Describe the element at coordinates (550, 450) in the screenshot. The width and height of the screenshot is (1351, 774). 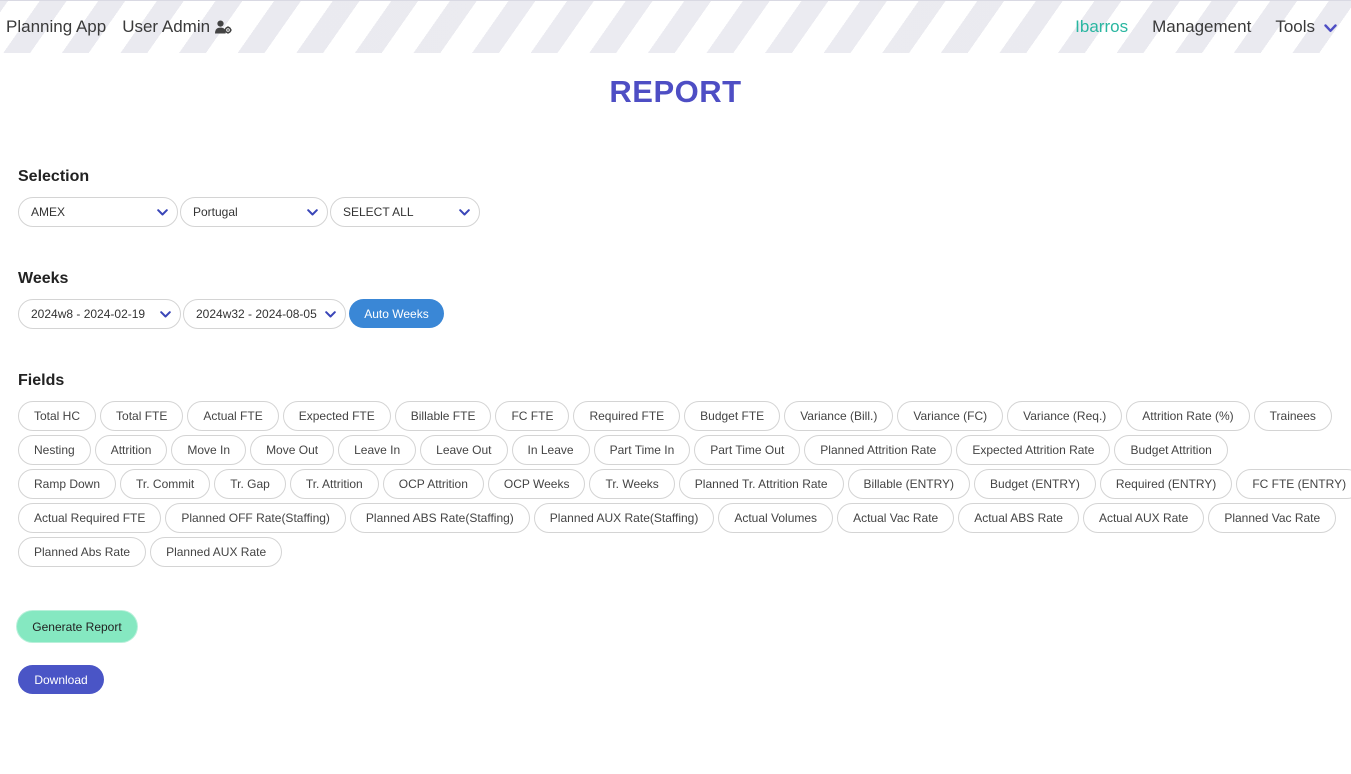
I see `field-chip: In Leave` at that location.